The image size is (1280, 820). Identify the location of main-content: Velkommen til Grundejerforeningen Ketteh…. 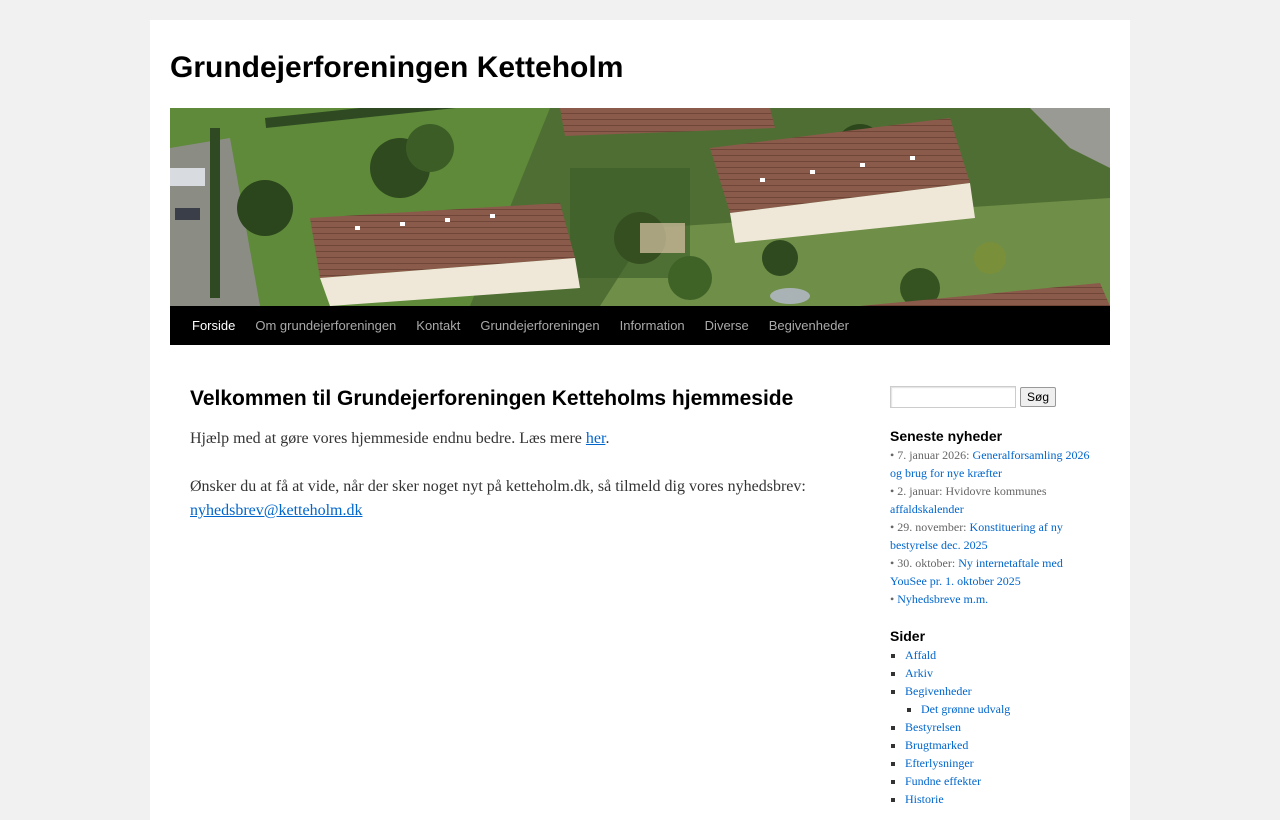
(510, 454).